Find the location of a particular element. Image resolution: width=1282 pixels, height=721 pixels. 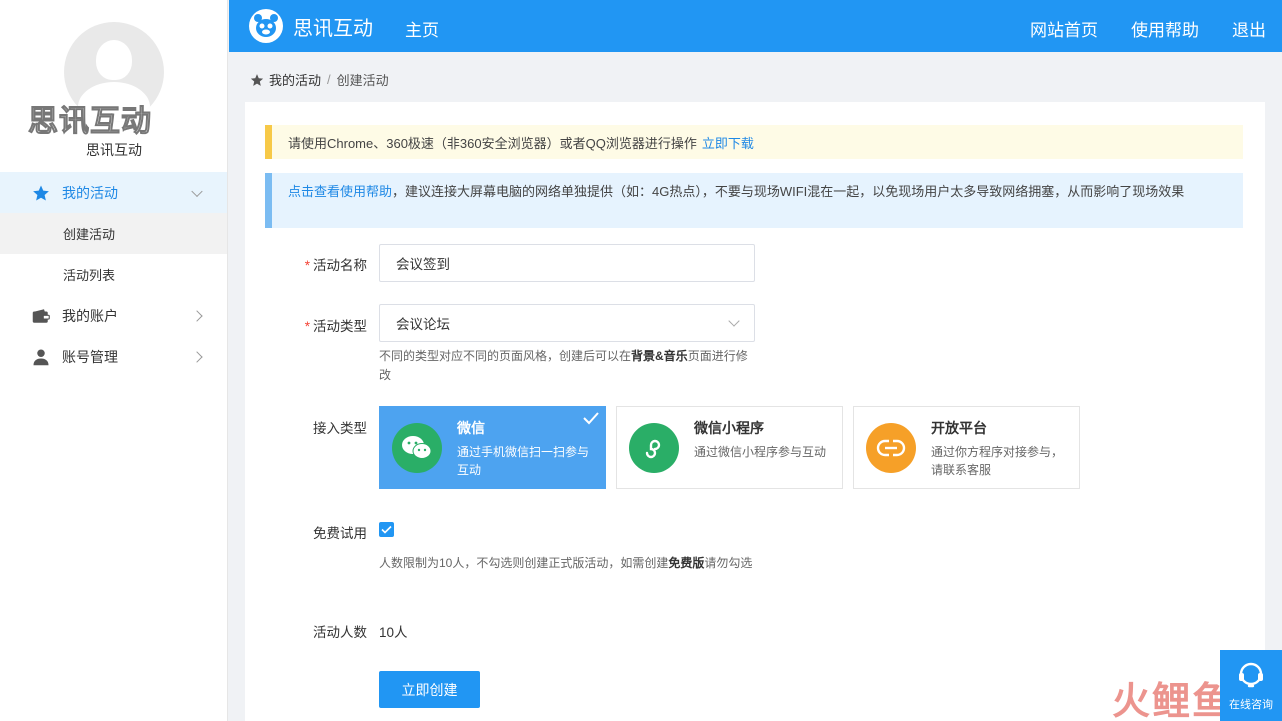

create-now-button: 立即创建 is located at coordinates (429, 689).